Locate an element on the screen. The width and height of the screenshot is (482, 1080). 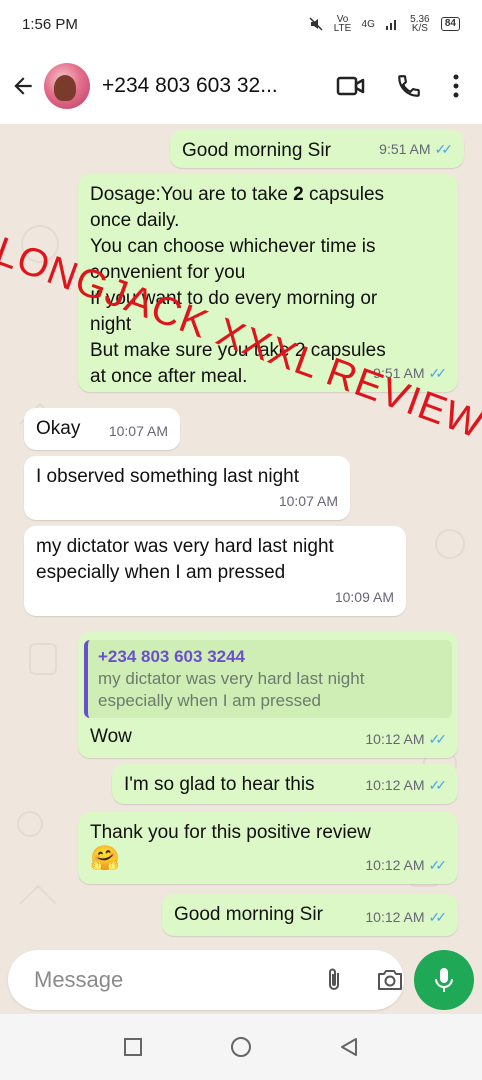
message-bubble-outgoing: I'm so glad to hear this 10:12 AM ✓✓ is located at coordinates (285, 784).